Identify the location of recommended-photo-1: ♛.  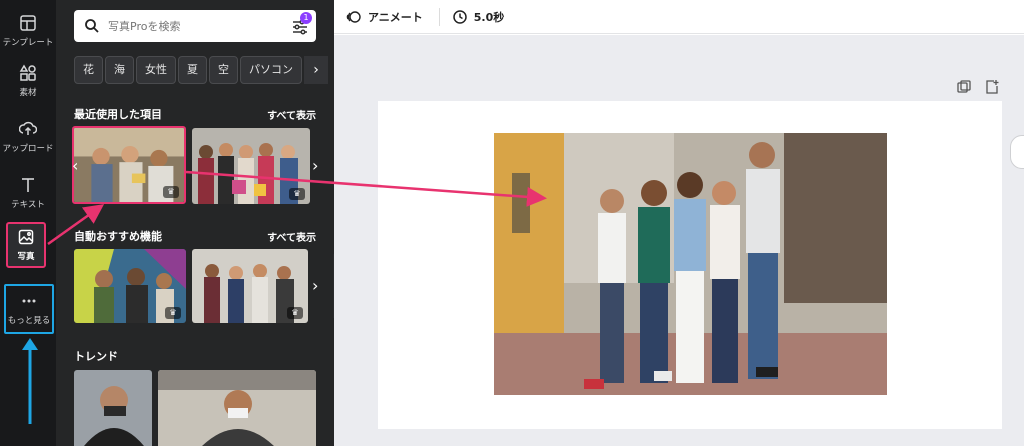
(130, 286).